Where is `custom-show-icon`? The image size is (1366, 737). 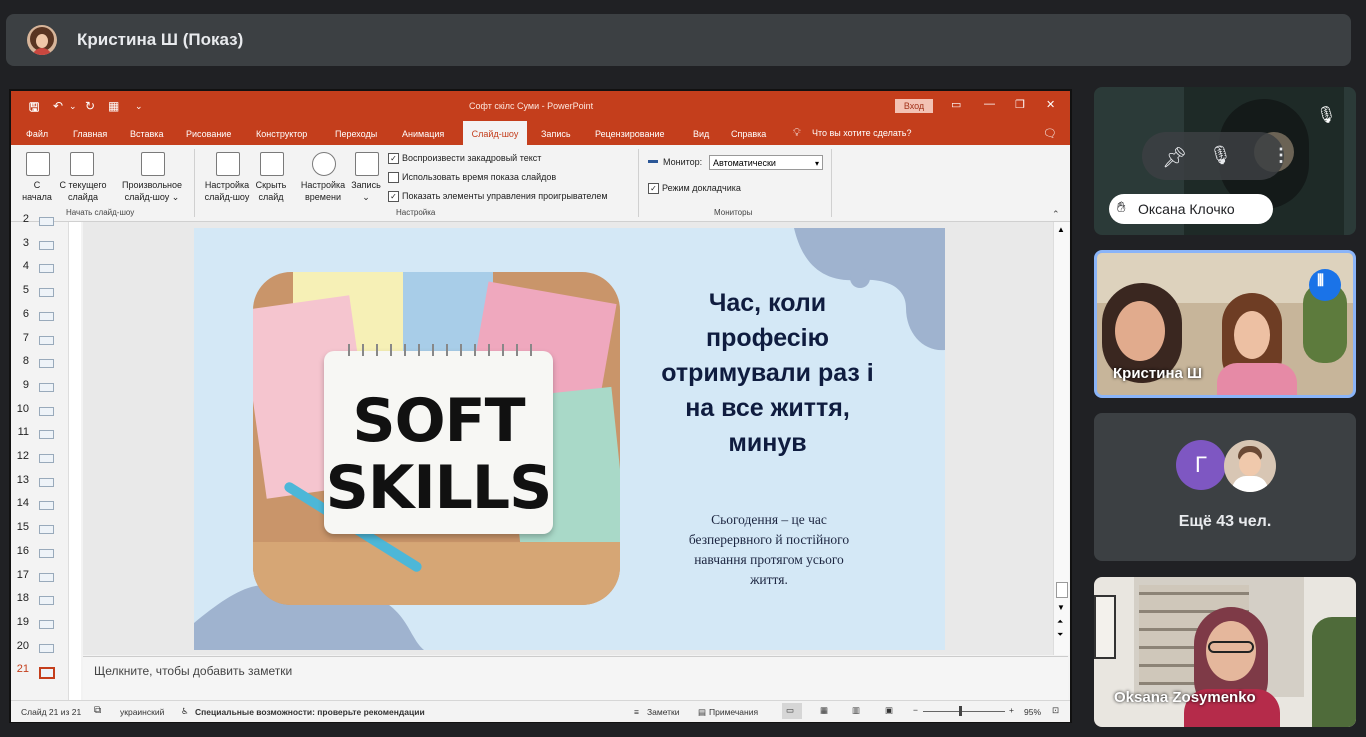 custom-show-icon is located at coordinates (153, 164).